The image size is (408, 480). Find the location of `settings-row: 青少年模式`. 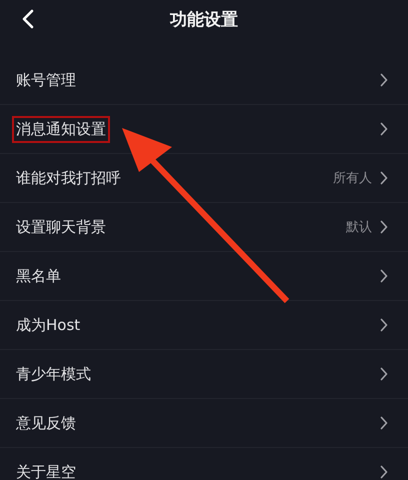

settings-row: 青少年模式 is located at coordinates (204, 374).